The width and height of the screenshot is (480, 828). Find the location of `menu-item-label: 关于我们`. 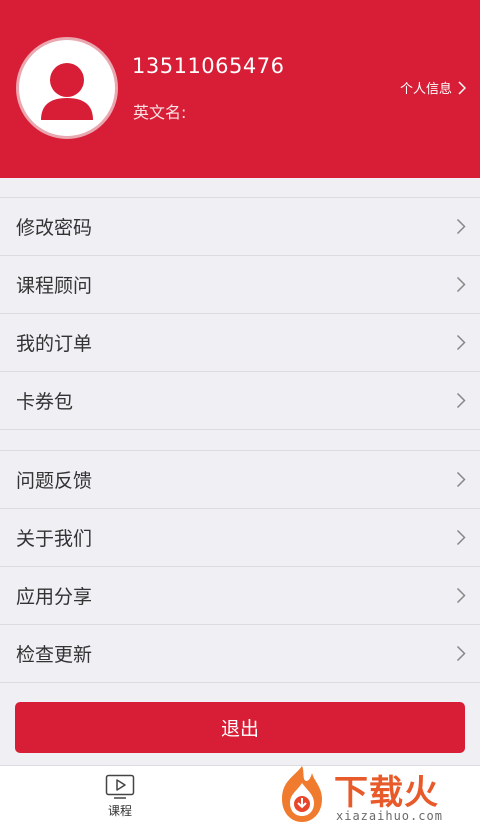

menu-item-label: 关于我们 is located at coordinates (54, 539).